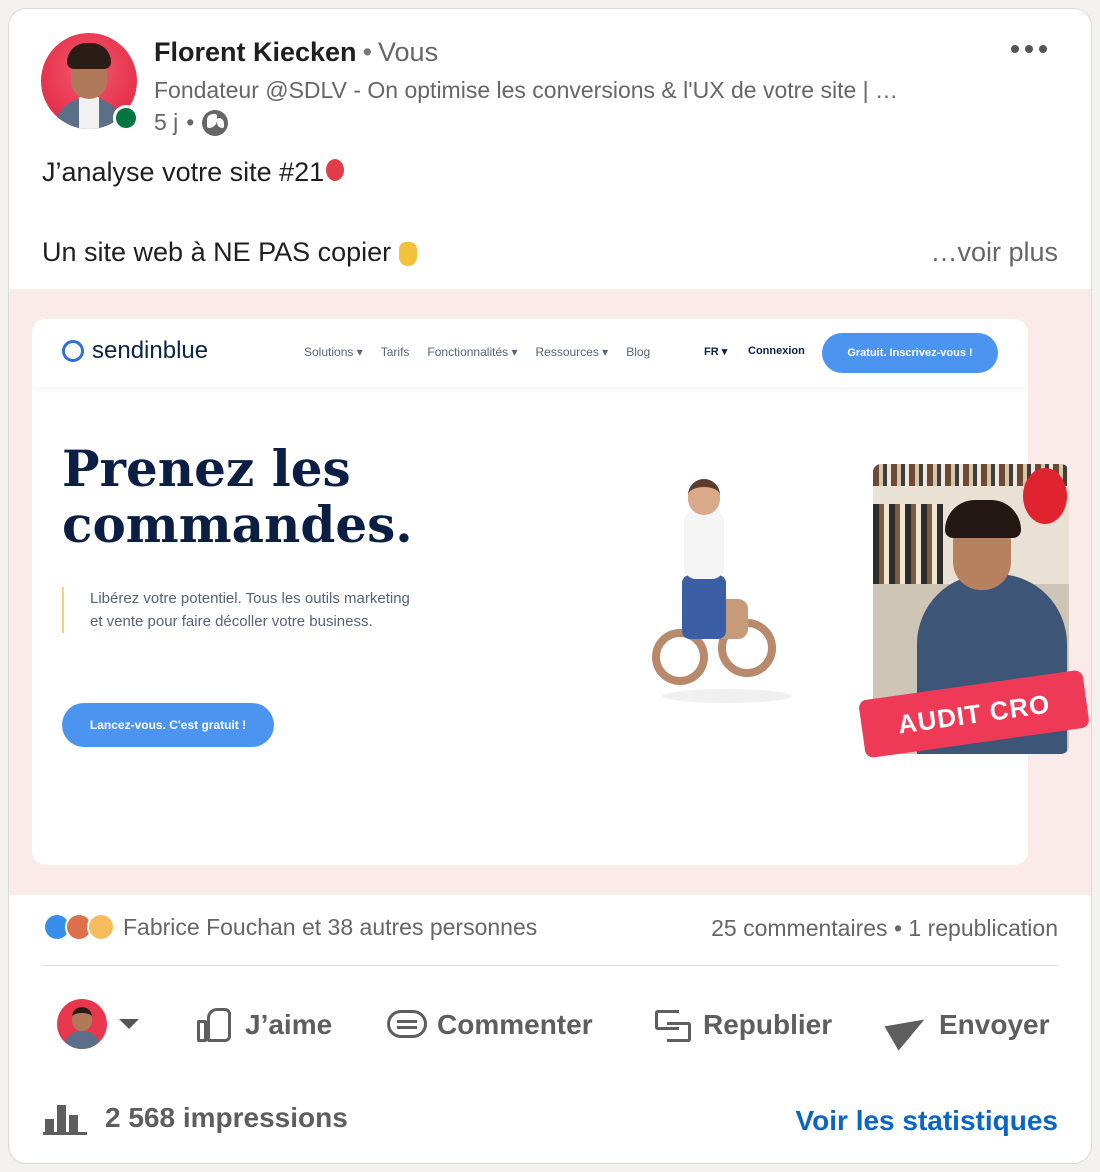 The image size is (1100, 1172). Describe the element at coordinates (408, 253) in the screenshot. I see `pointing-down-icon` at that location.